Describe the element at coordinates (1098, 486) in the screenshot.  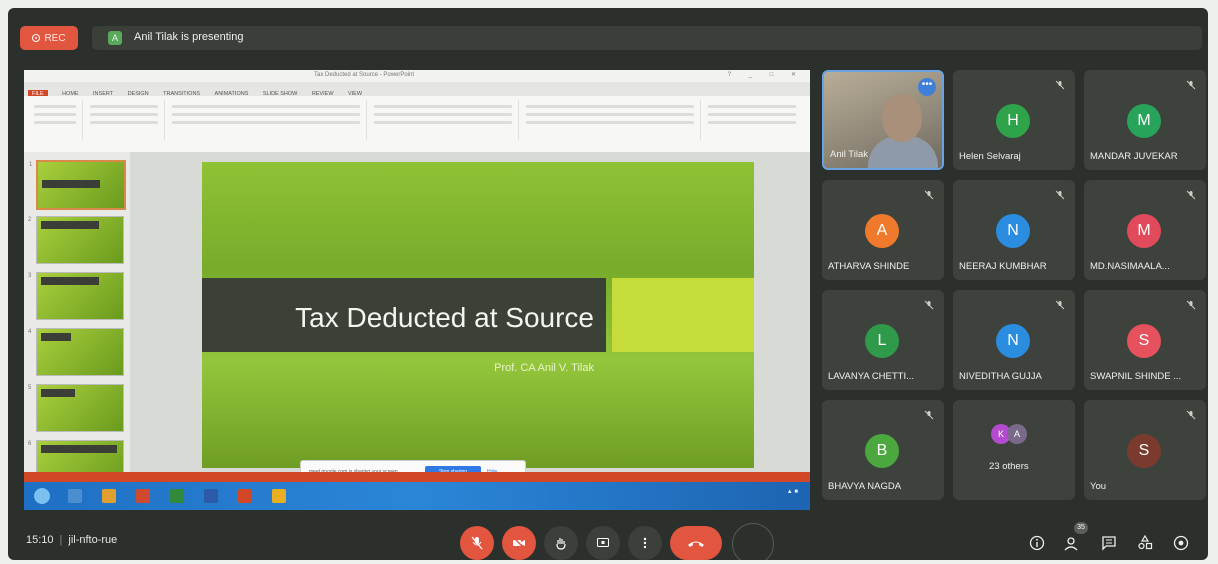
I see `participant-name: You` at that location.